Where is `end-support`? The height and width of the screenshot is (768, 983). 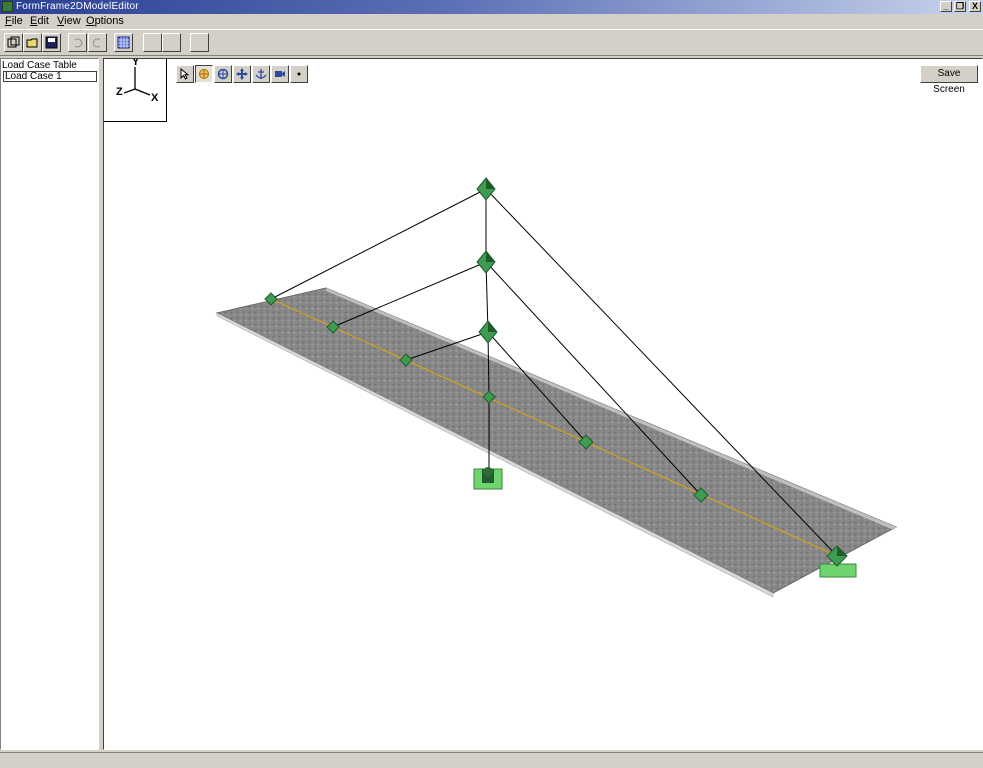
end-support is located at coordinates (838, 570).